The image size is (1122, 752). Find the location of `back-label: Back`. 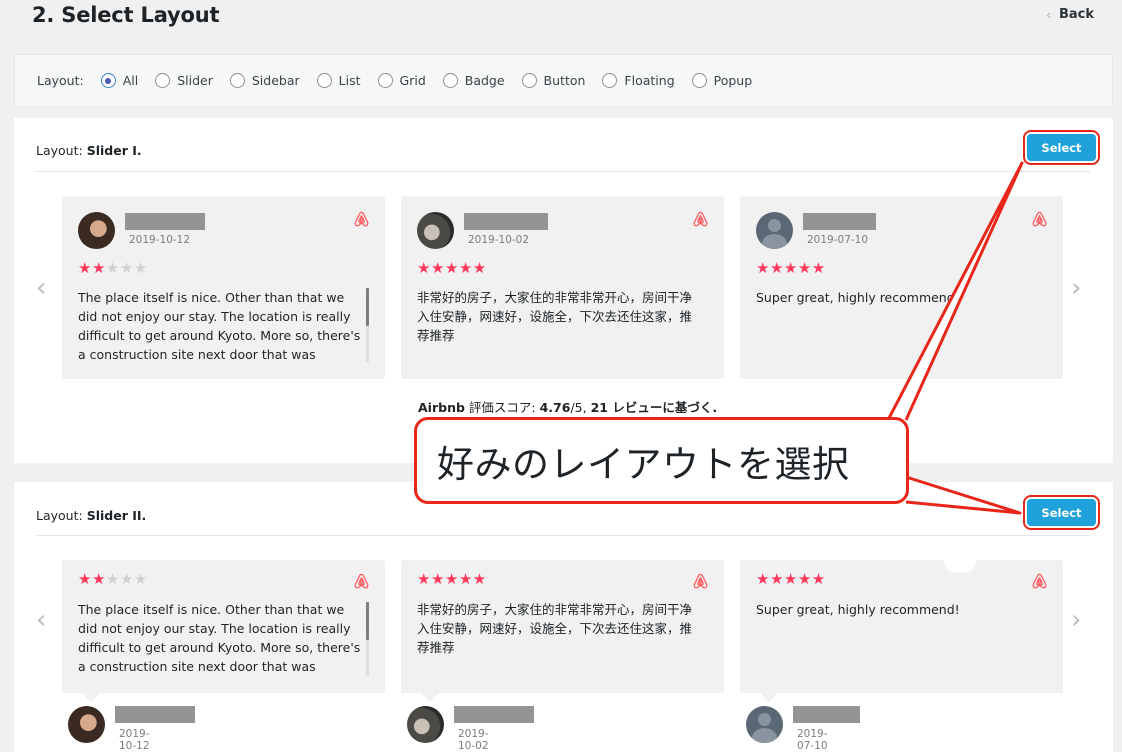

back-label: Back is located at coordinates (1076, 14).